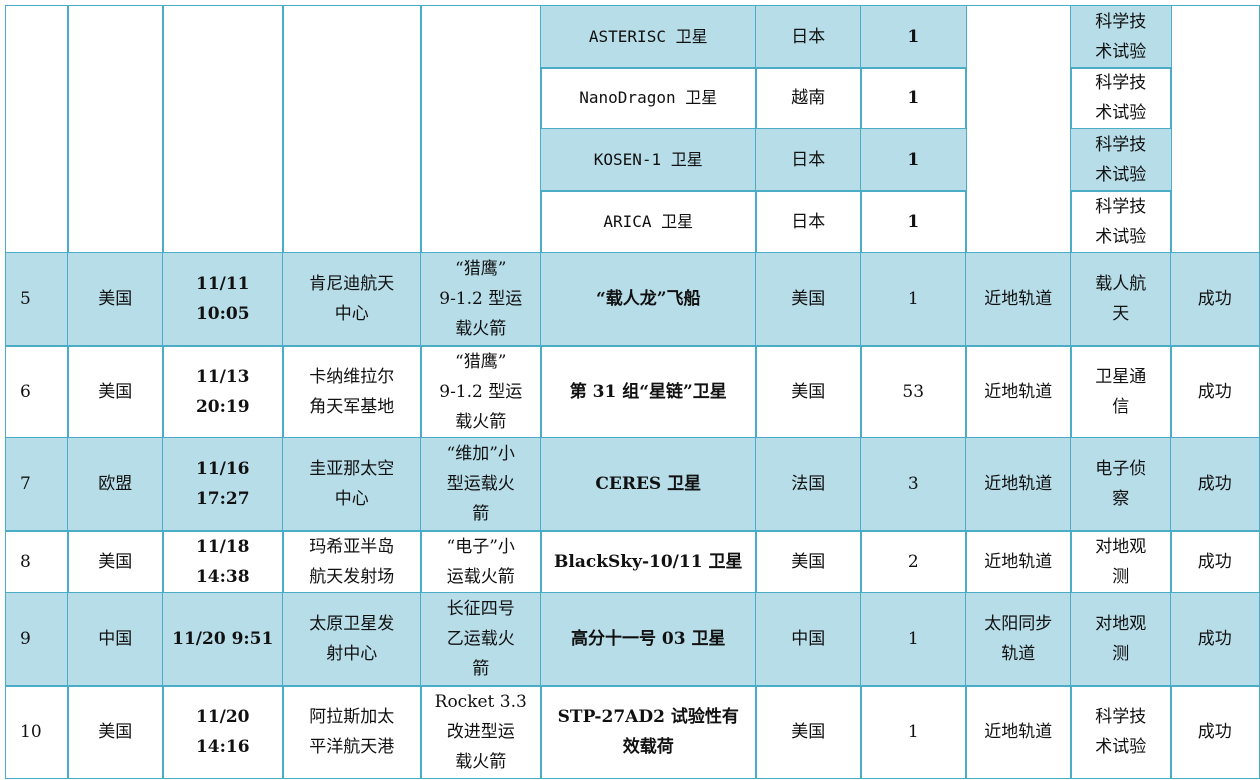  I want to click on site-cell-text: 太原卫星发 射中心, so click(352, 639).